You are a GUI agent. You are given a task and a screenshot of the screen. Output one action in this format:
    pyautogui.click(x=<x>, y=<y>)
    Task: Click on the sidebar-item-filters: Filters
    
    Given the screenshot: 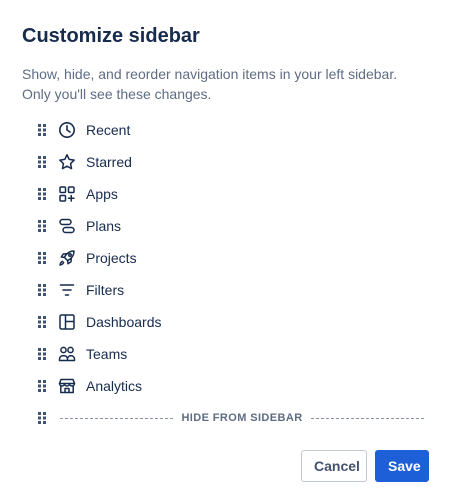 What is the action you would take?
    pyautogui.click(x=184, y=290)
    